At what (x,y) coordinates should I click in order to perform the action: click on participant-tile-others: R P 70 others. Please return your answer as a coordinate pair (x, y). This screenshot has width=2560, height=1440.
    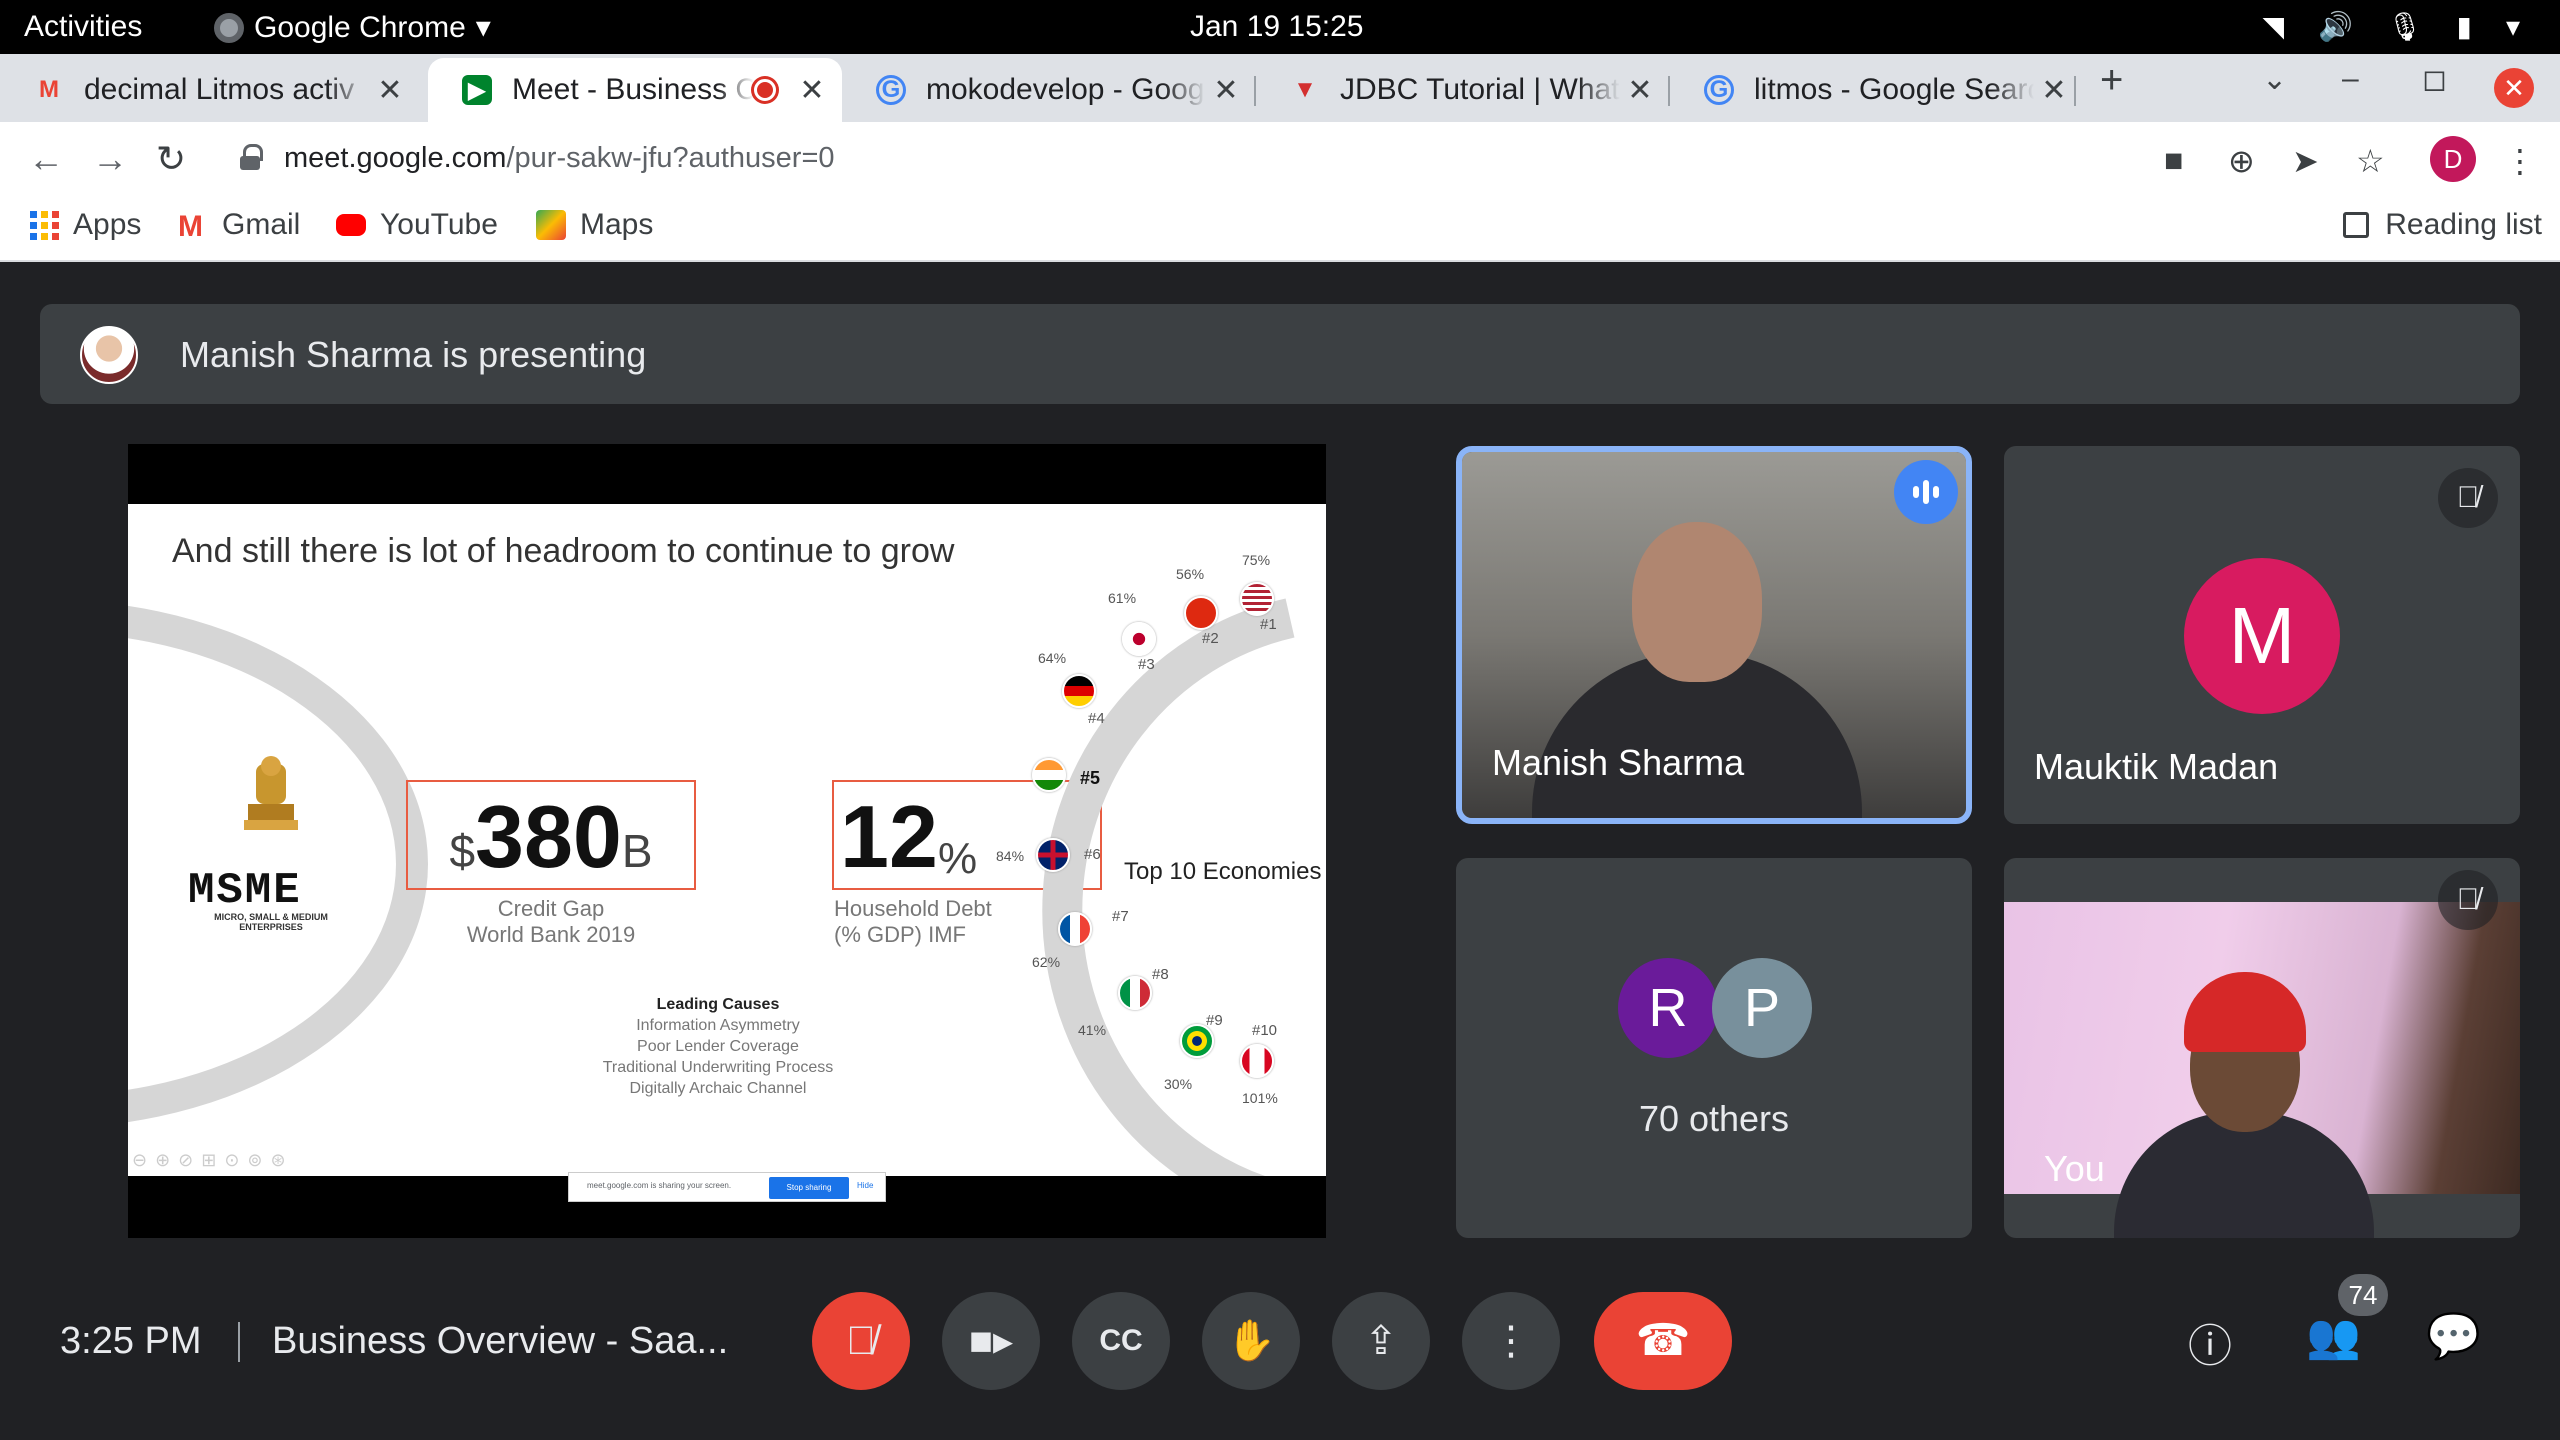
    Looking at the image, I should click on (1714, 1048).